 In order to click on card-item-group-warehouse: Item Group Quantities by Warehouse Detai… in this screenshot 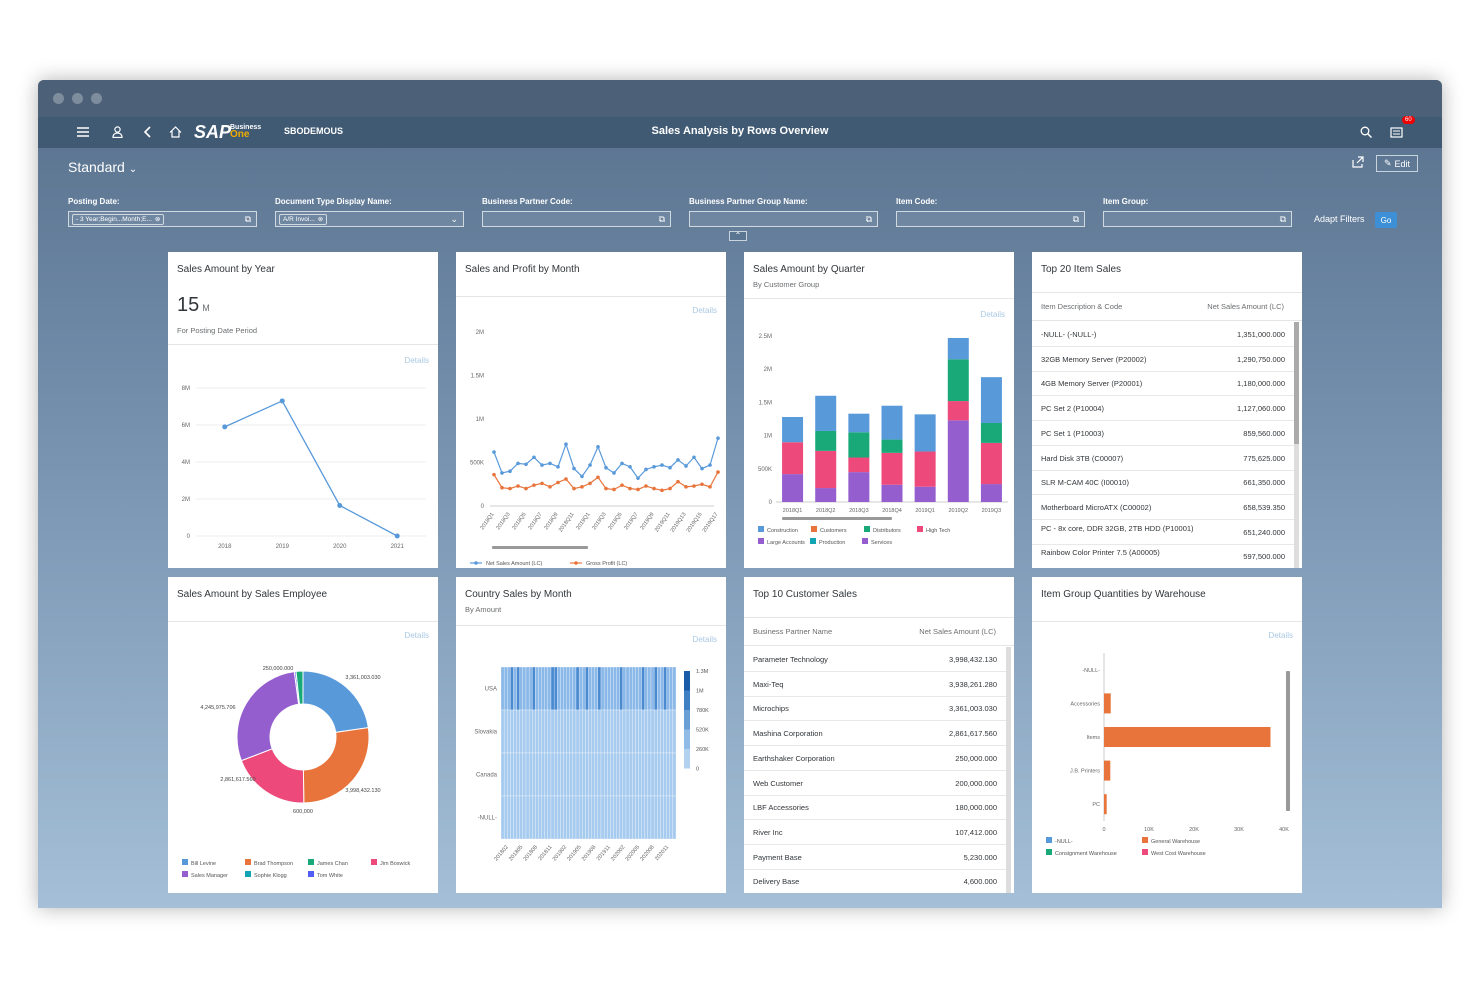, I will do `click(1167, 735)`.